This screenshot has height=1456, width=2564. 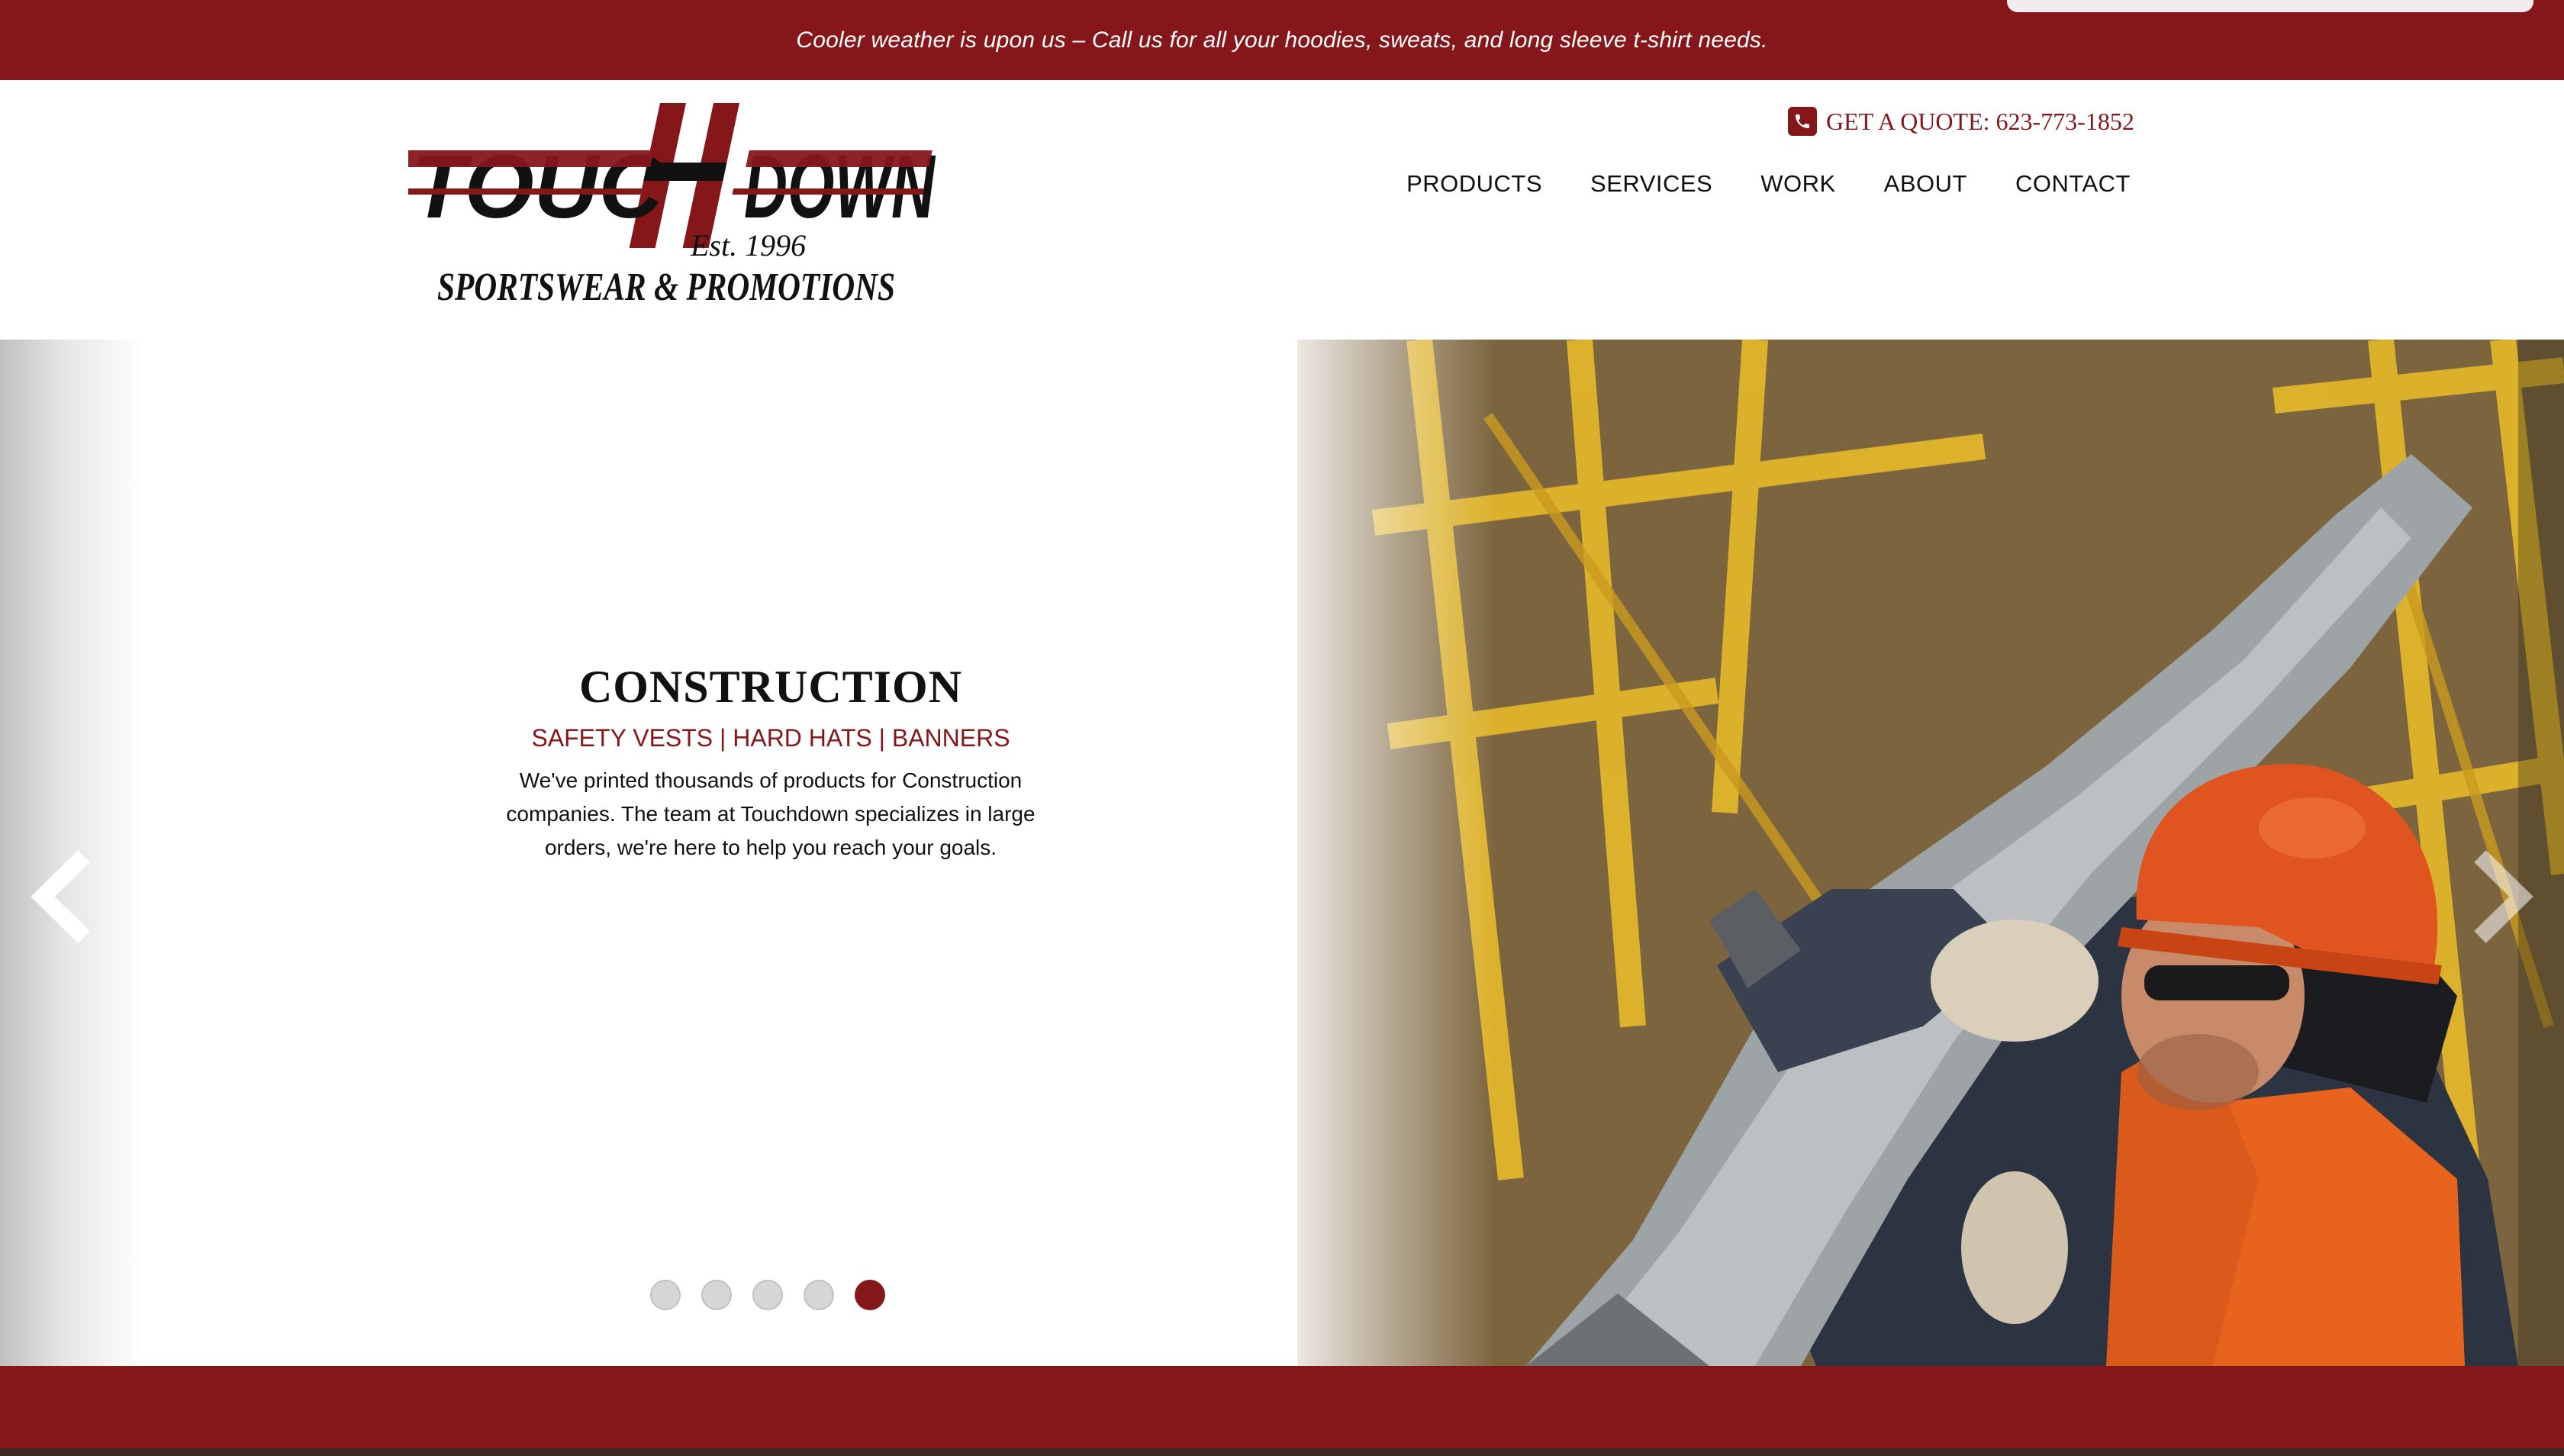 What do you see at coordinates (1474, 184) in the screenshot?
I see `nav-products: PRODUCTS` at bounding box center [1474, 184].